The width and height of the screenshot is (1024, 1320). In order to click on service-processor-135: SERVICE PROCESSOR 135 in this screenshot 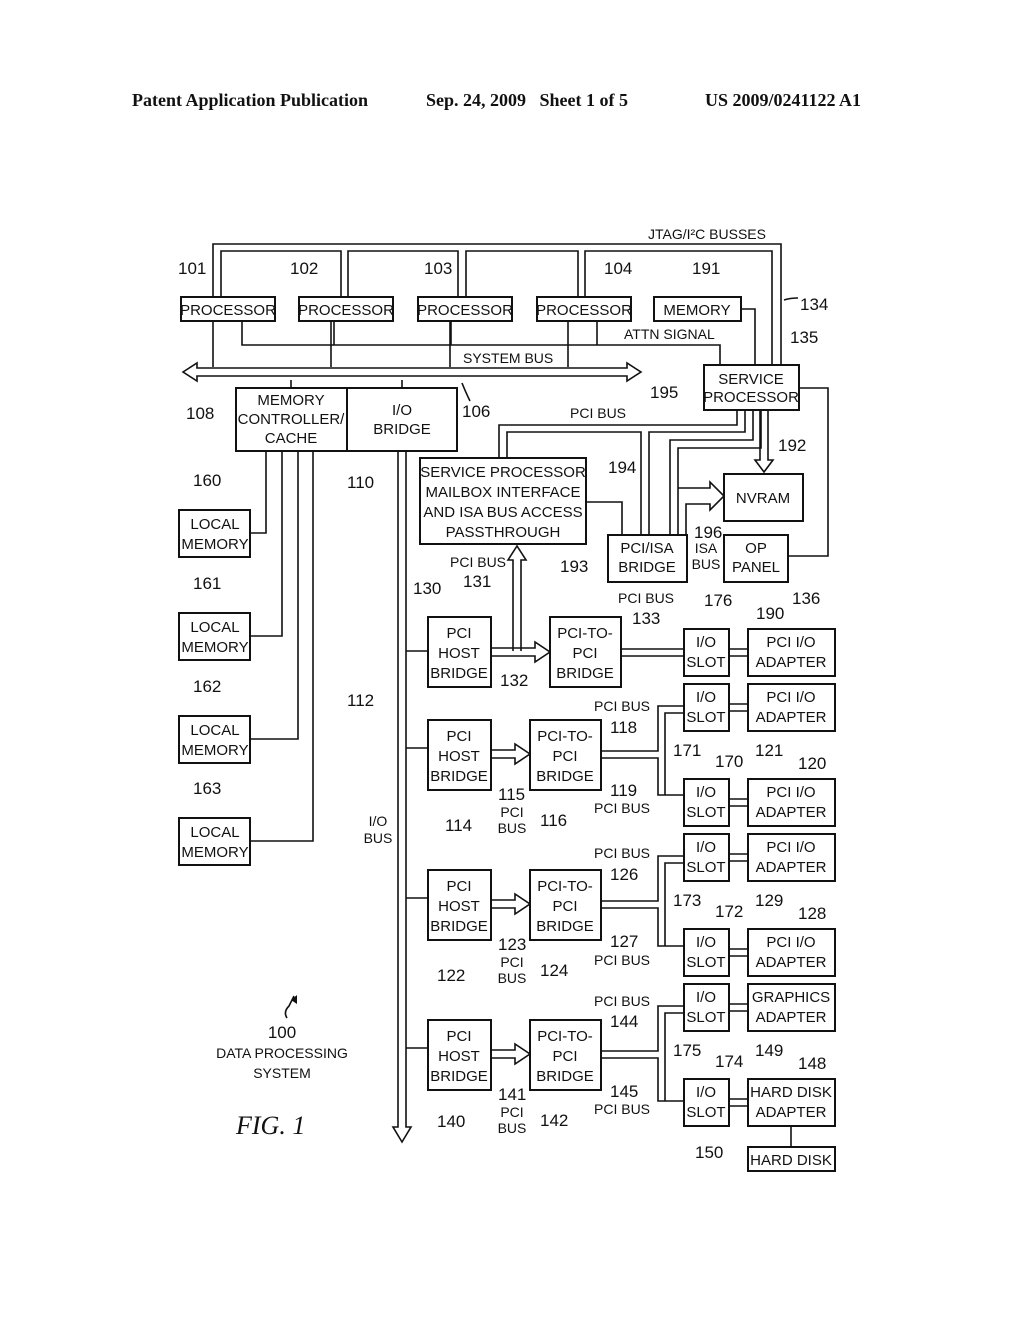, I will do `click(760, 369)`.